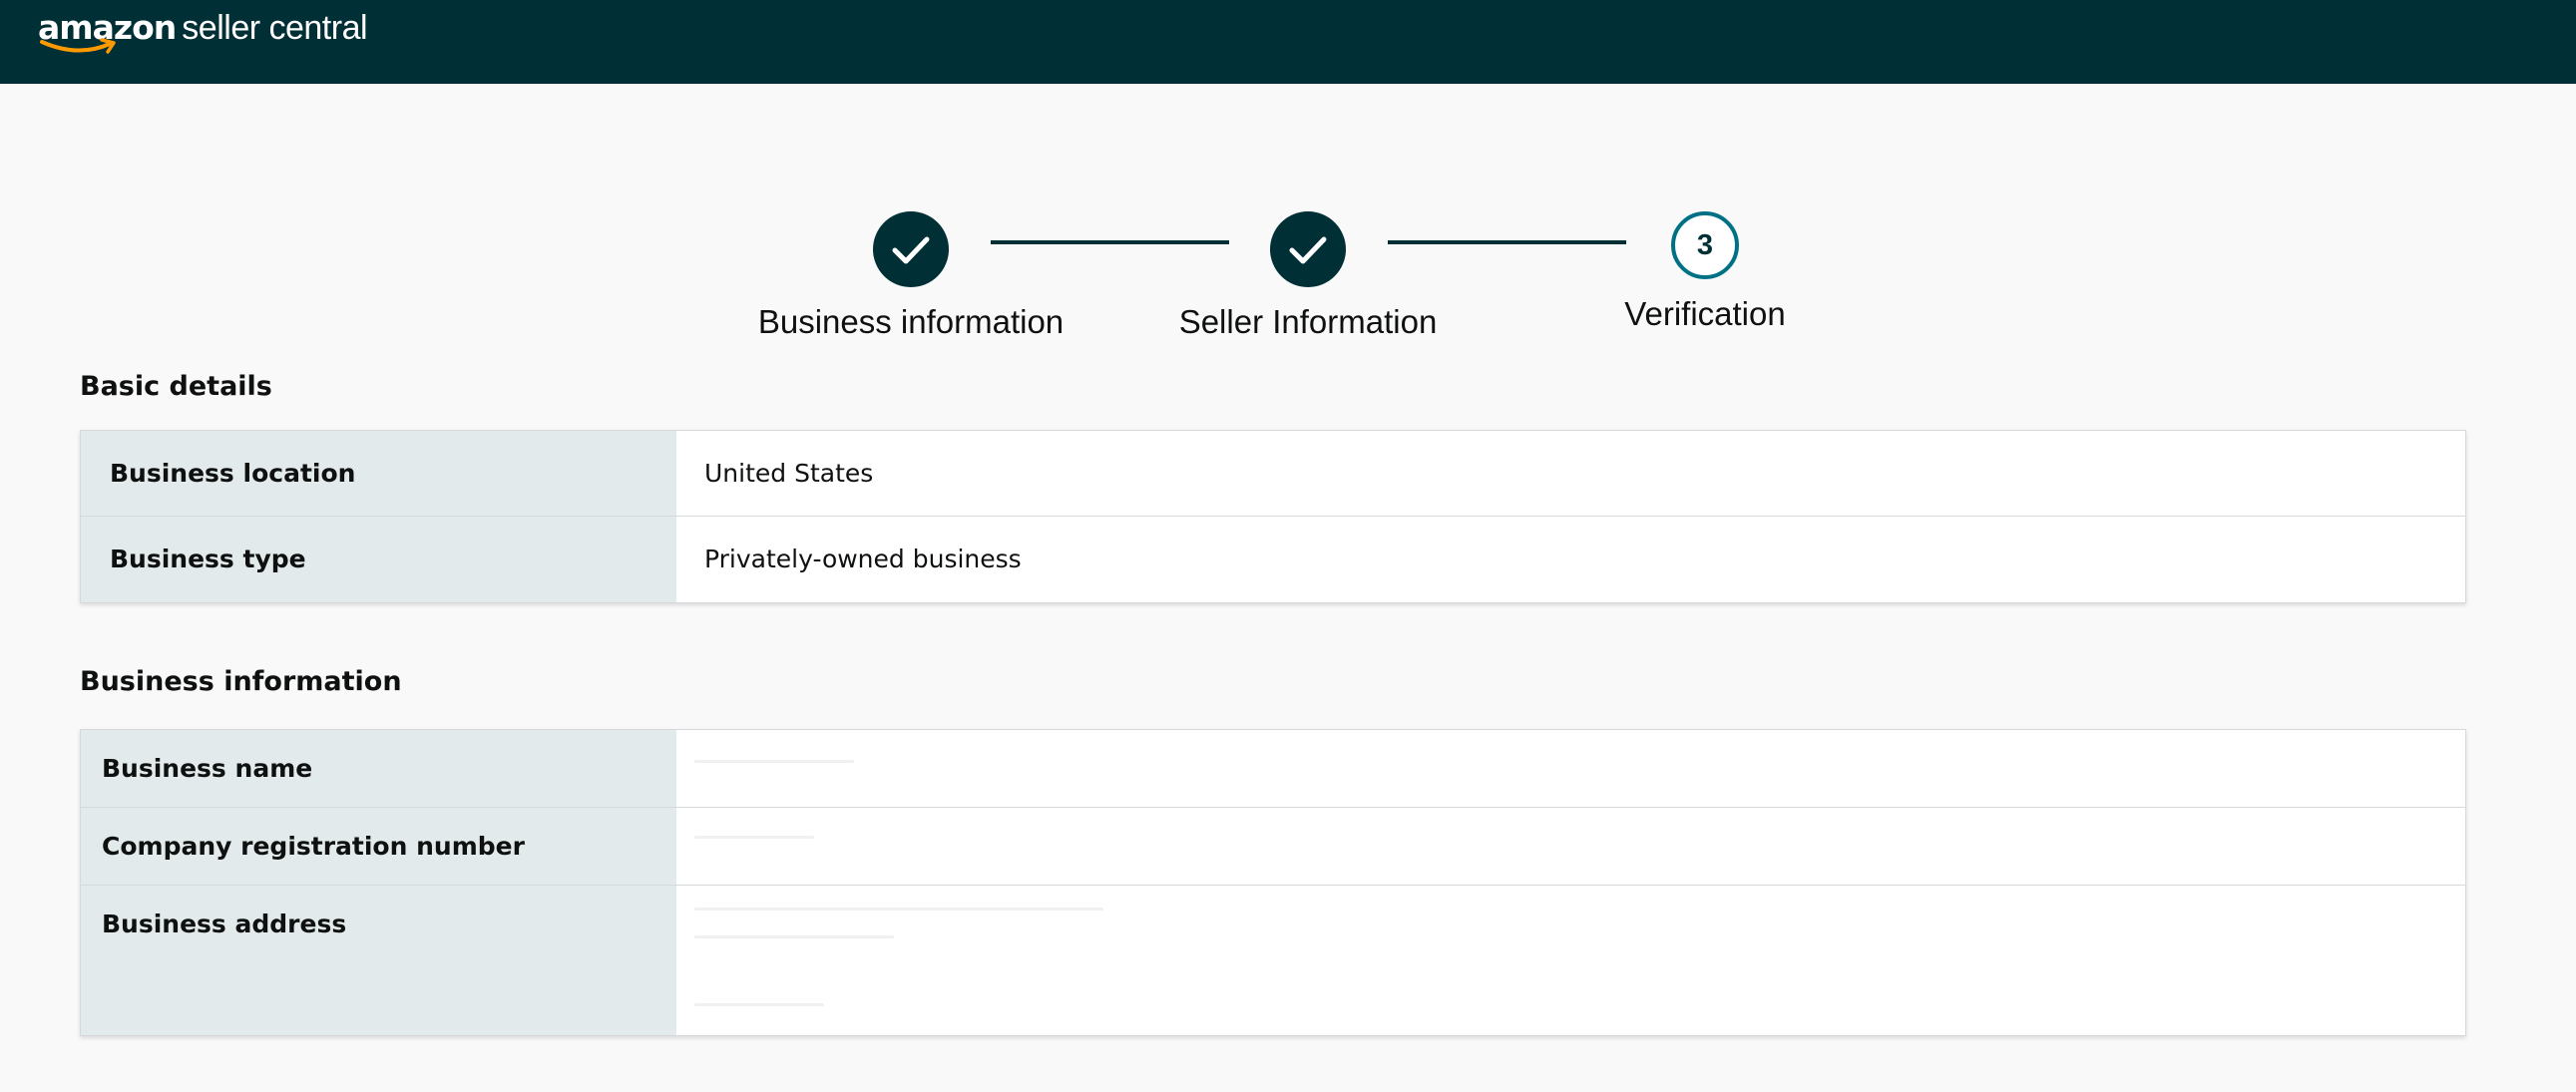  What do you see at coordinates (1705, 313) in the screenshot?
I see `step-label-verification: Verification` at bounding box center [1705, 313].